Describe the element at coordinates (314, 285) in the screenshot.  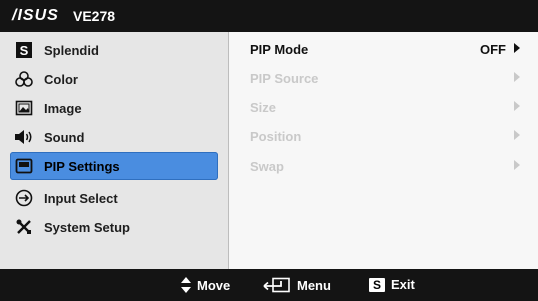
I see `footer-menu-label: Menu` at that location.